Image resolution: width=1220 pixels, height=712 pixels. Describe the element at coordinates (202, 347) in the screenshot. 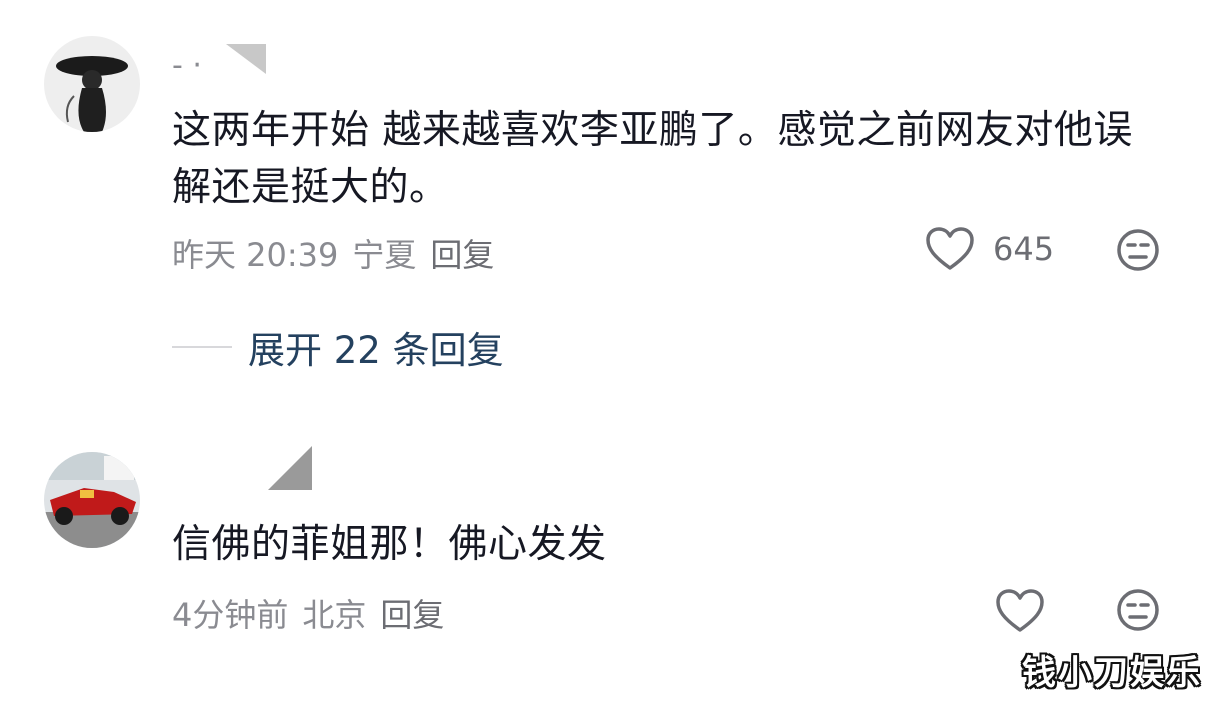

I see `divider-line` at that location.